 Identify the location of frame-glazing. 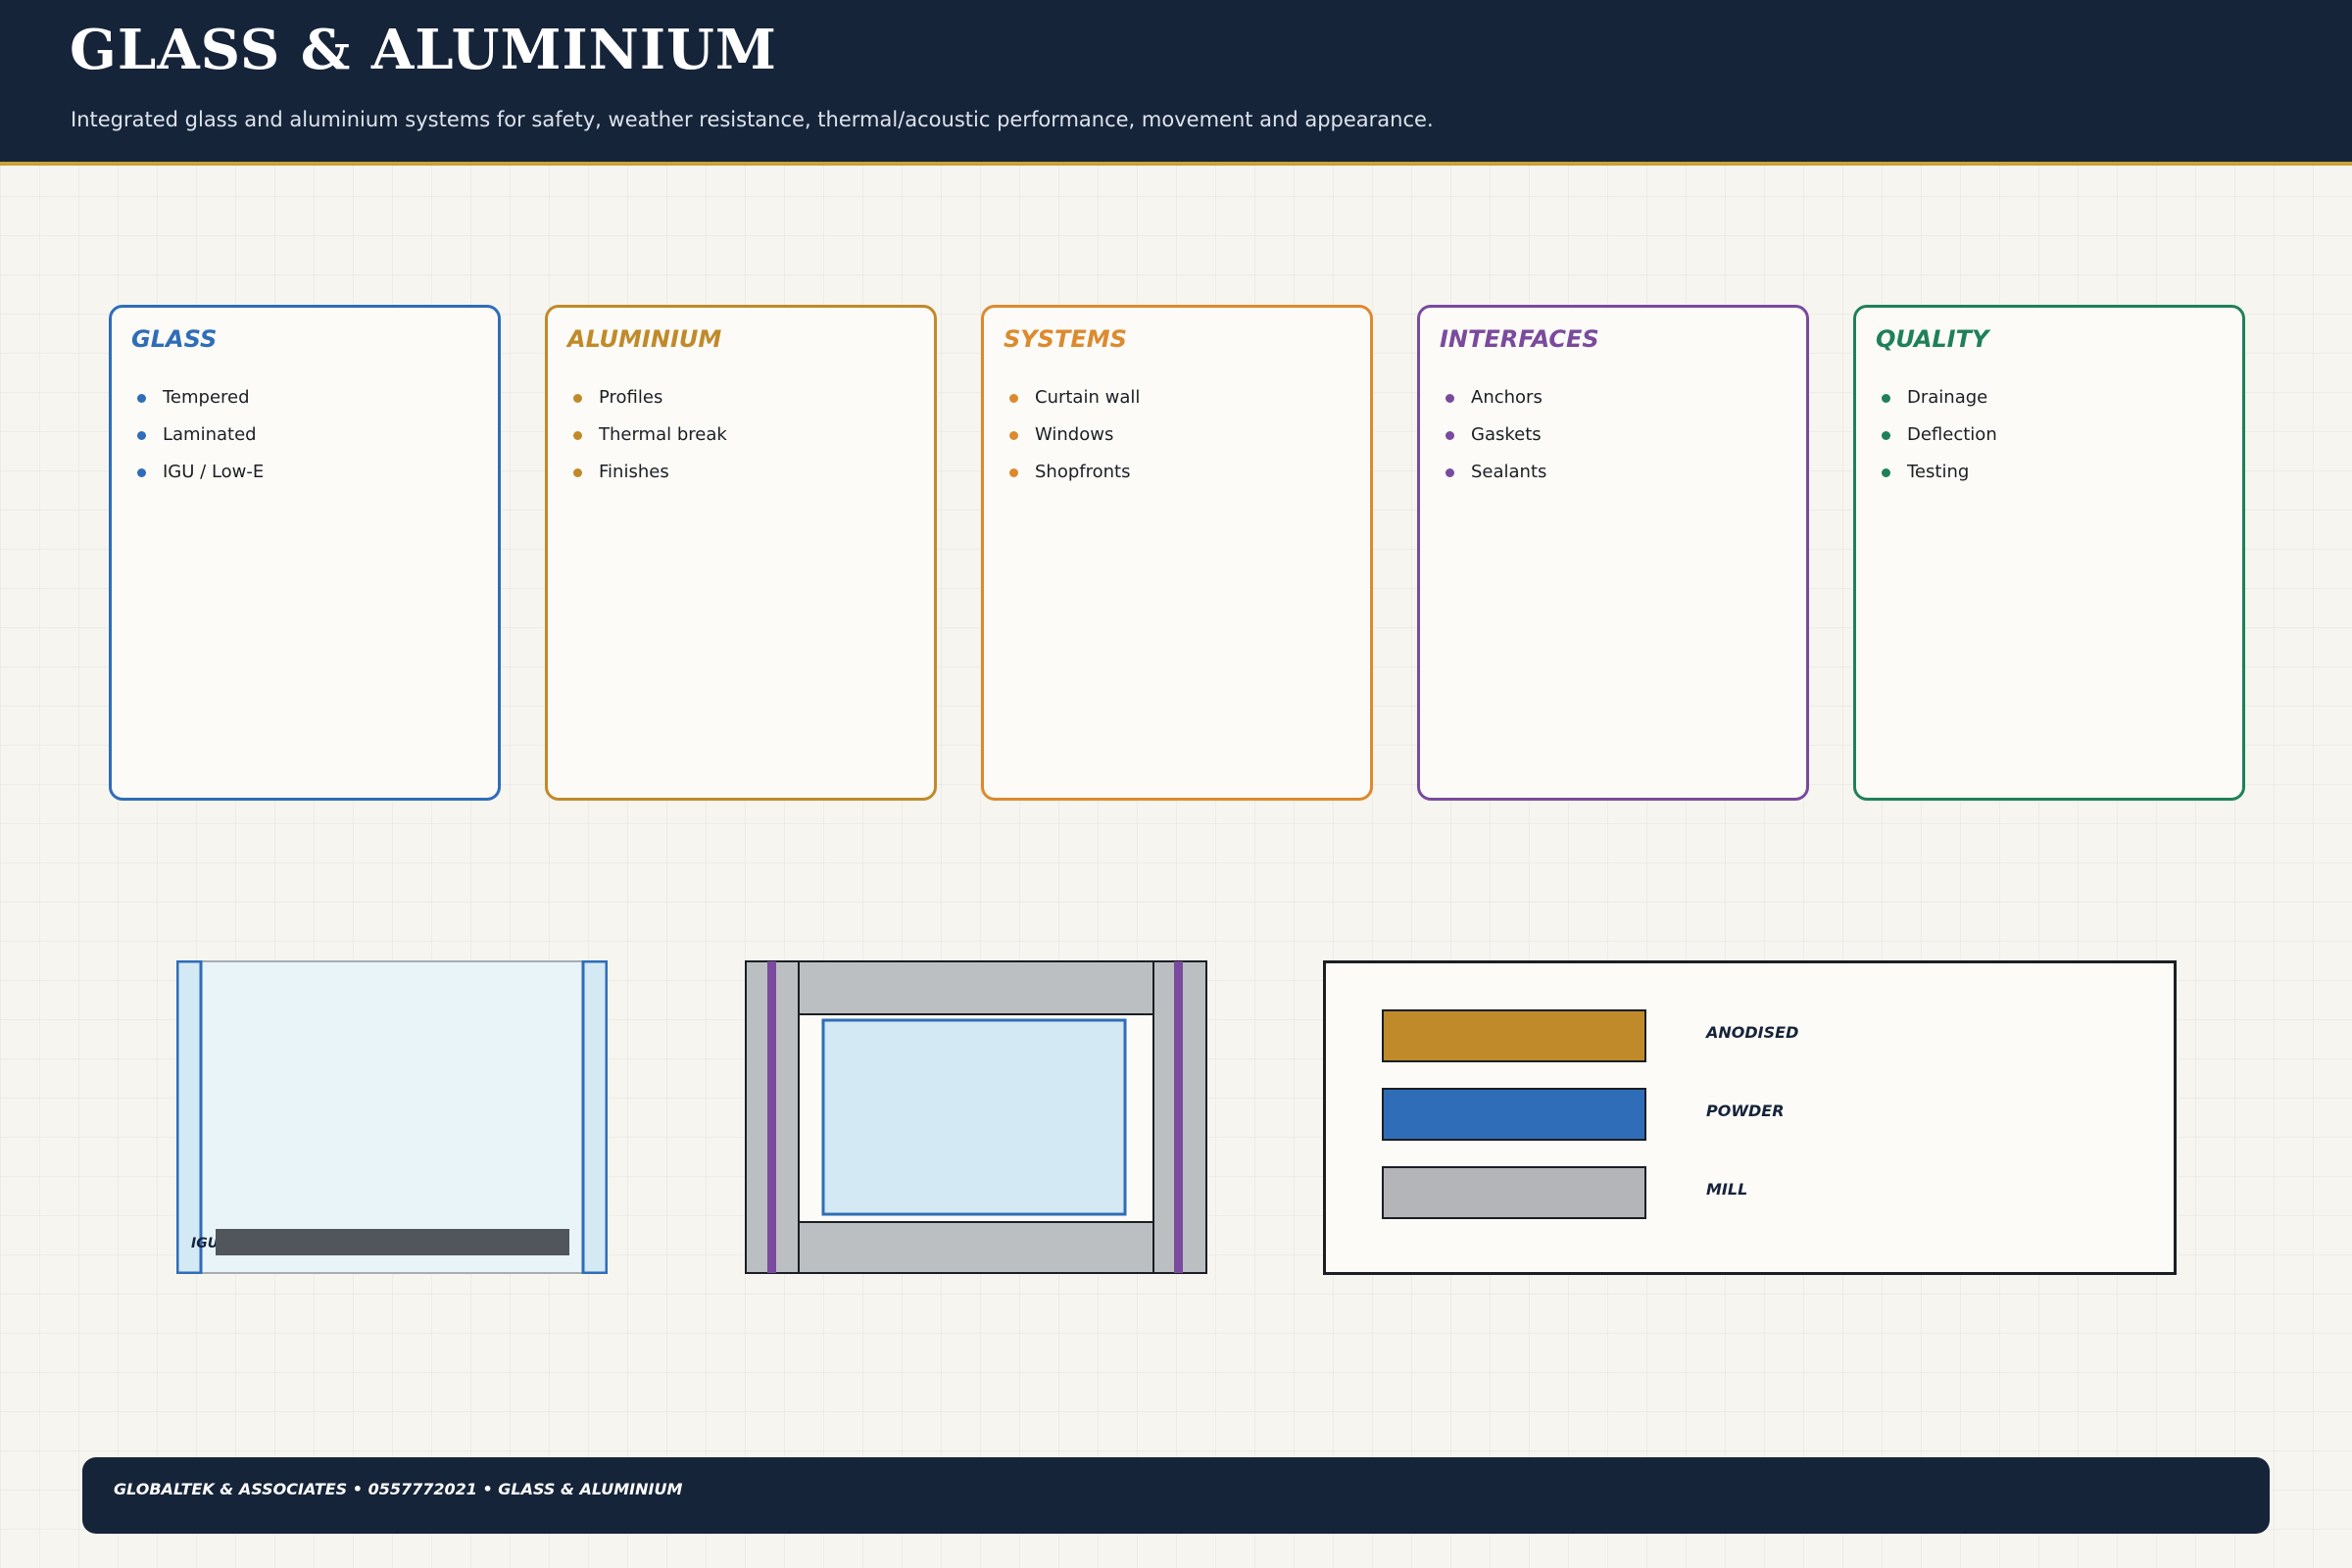
(974, 1117).